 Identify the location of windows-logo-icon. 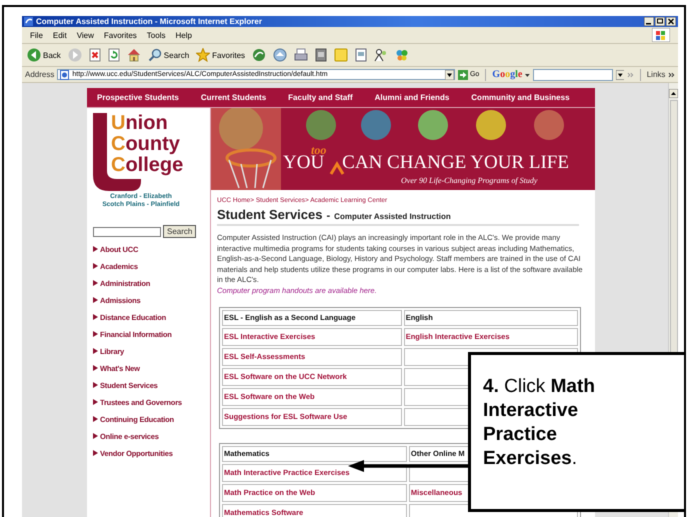
(661, 35).